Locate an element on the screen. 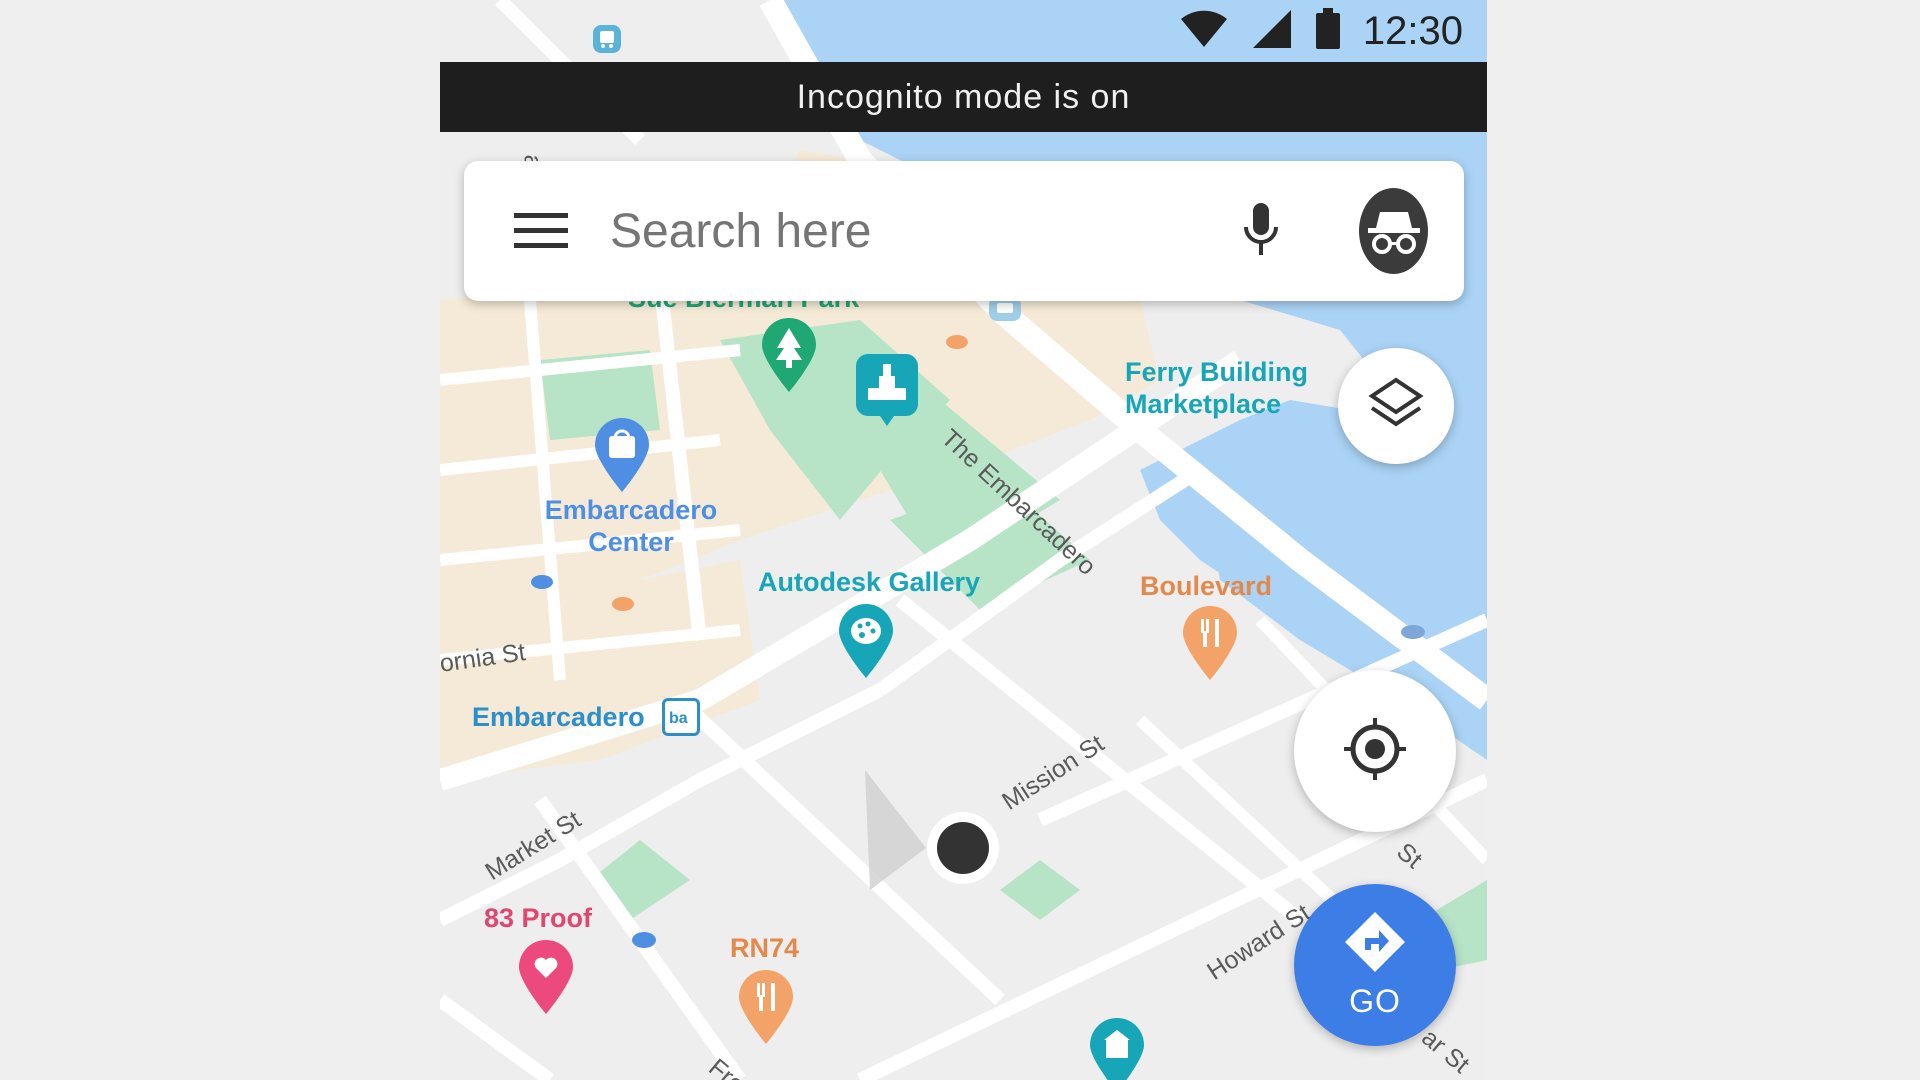 The width and height of the screenshot is (1920, 1080). park-tree-pin-icon is located at coordinates (789, 358).